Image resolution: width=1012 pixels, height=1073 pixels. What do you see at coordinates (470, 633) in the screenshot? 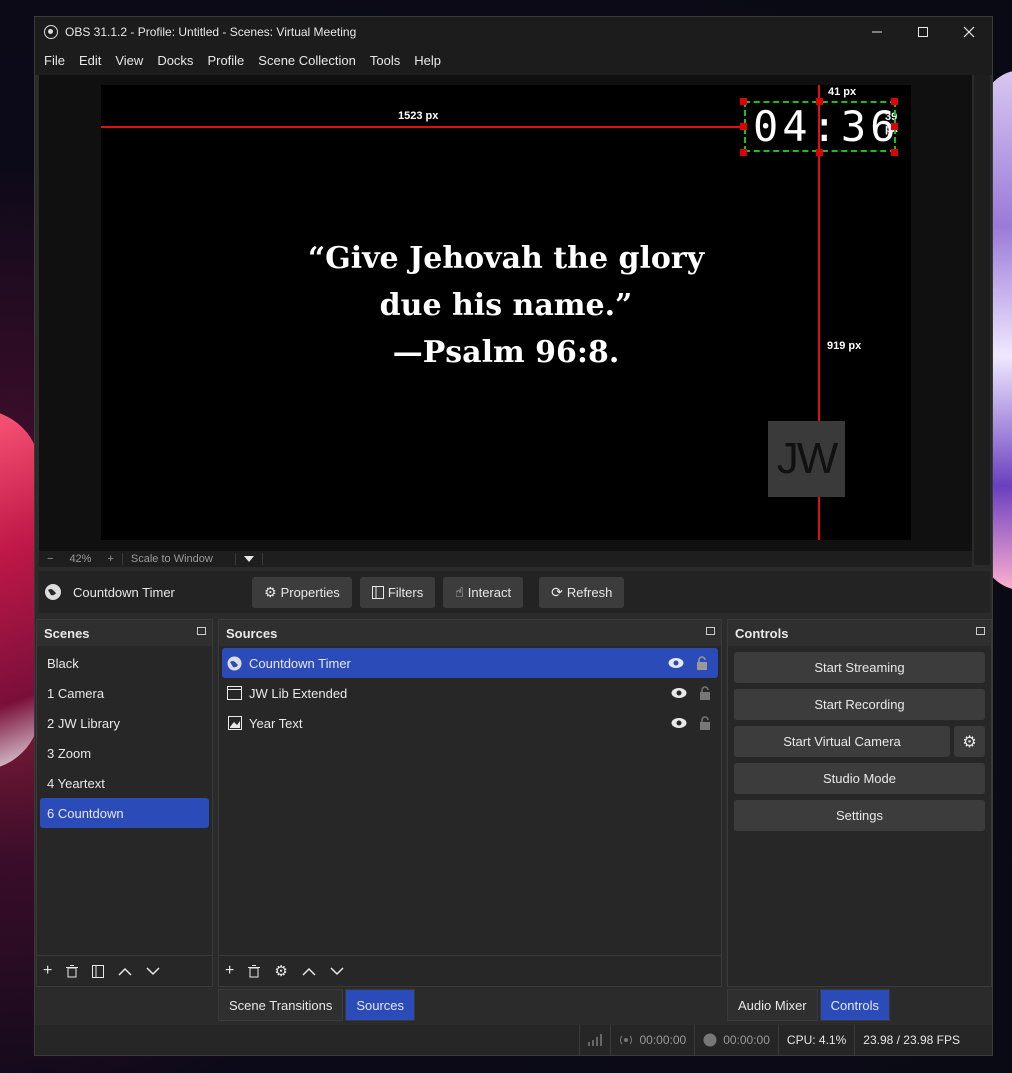
I see `sources-dock-header: Sources` at bounding box center [470, 633].